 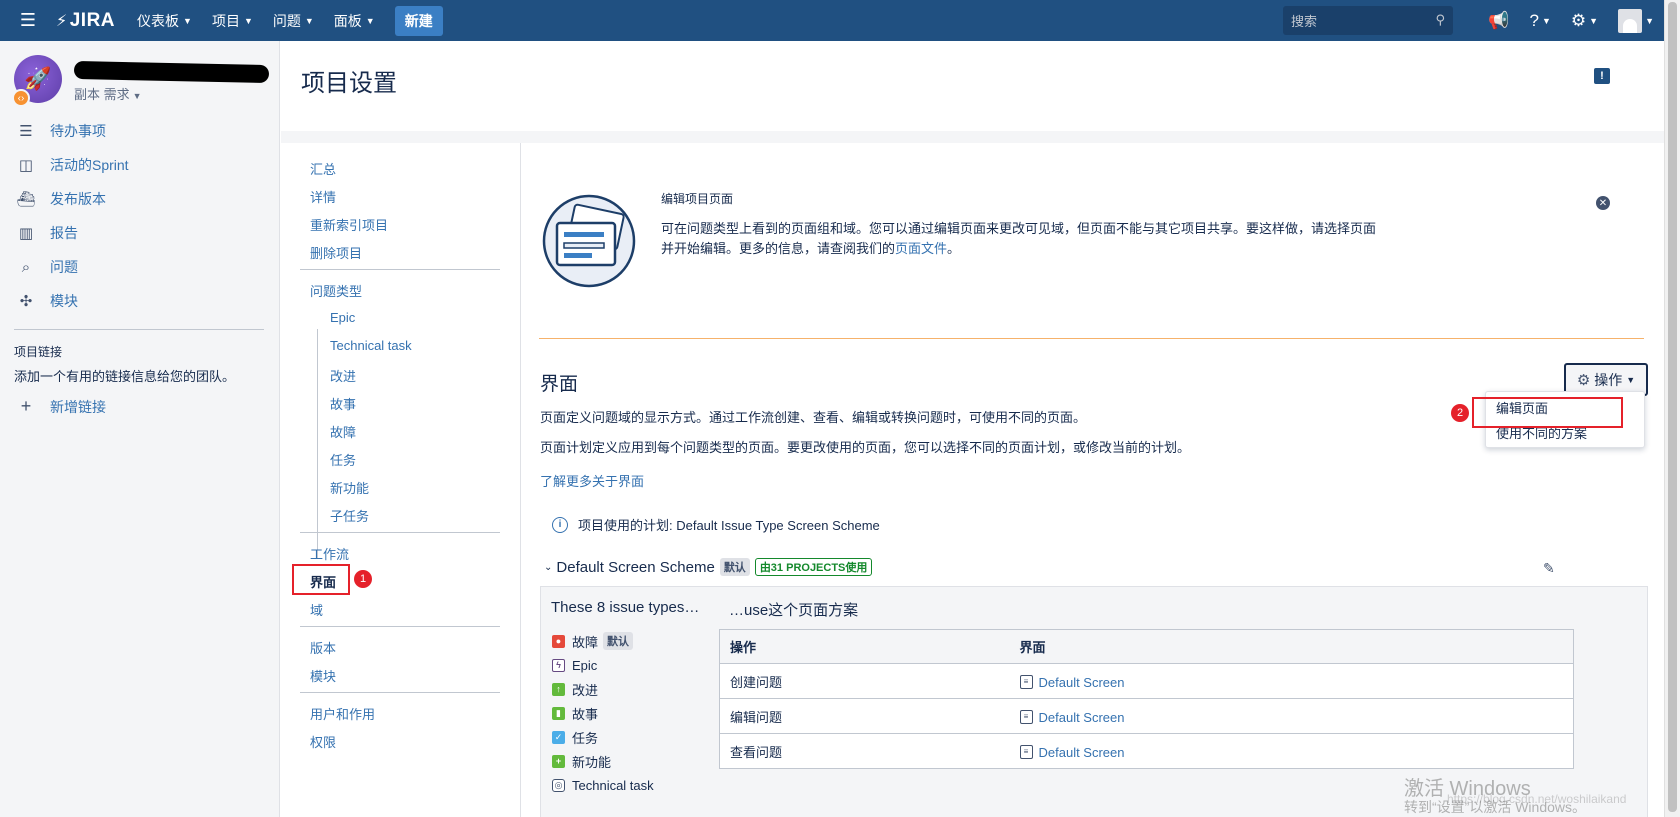 I want to click on page-scrollbar, so click(x=1672, y=408).